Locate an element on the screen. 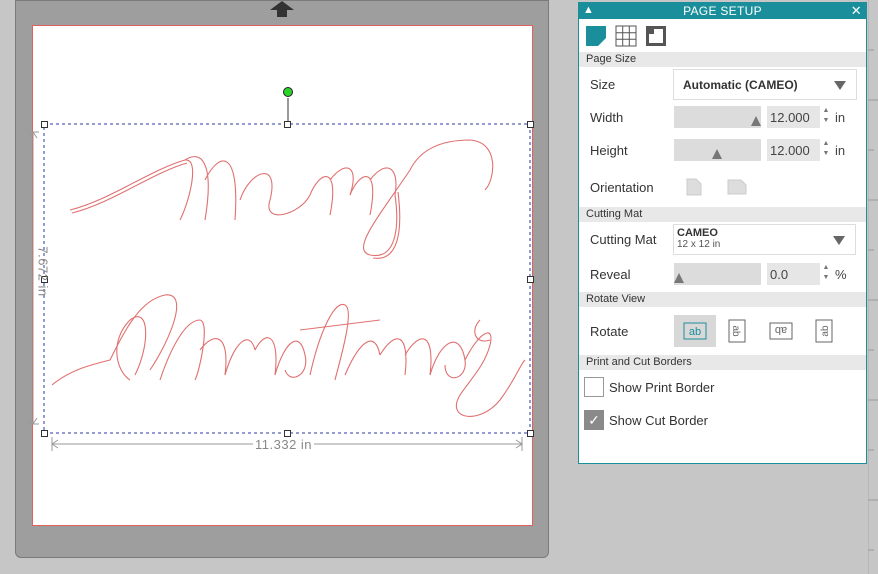 The width and height of the screenshot is (878, 574). cutting-mat-row: Cutting Mat CAMEO 12 x 12 in is located at coordinates (722, 239).